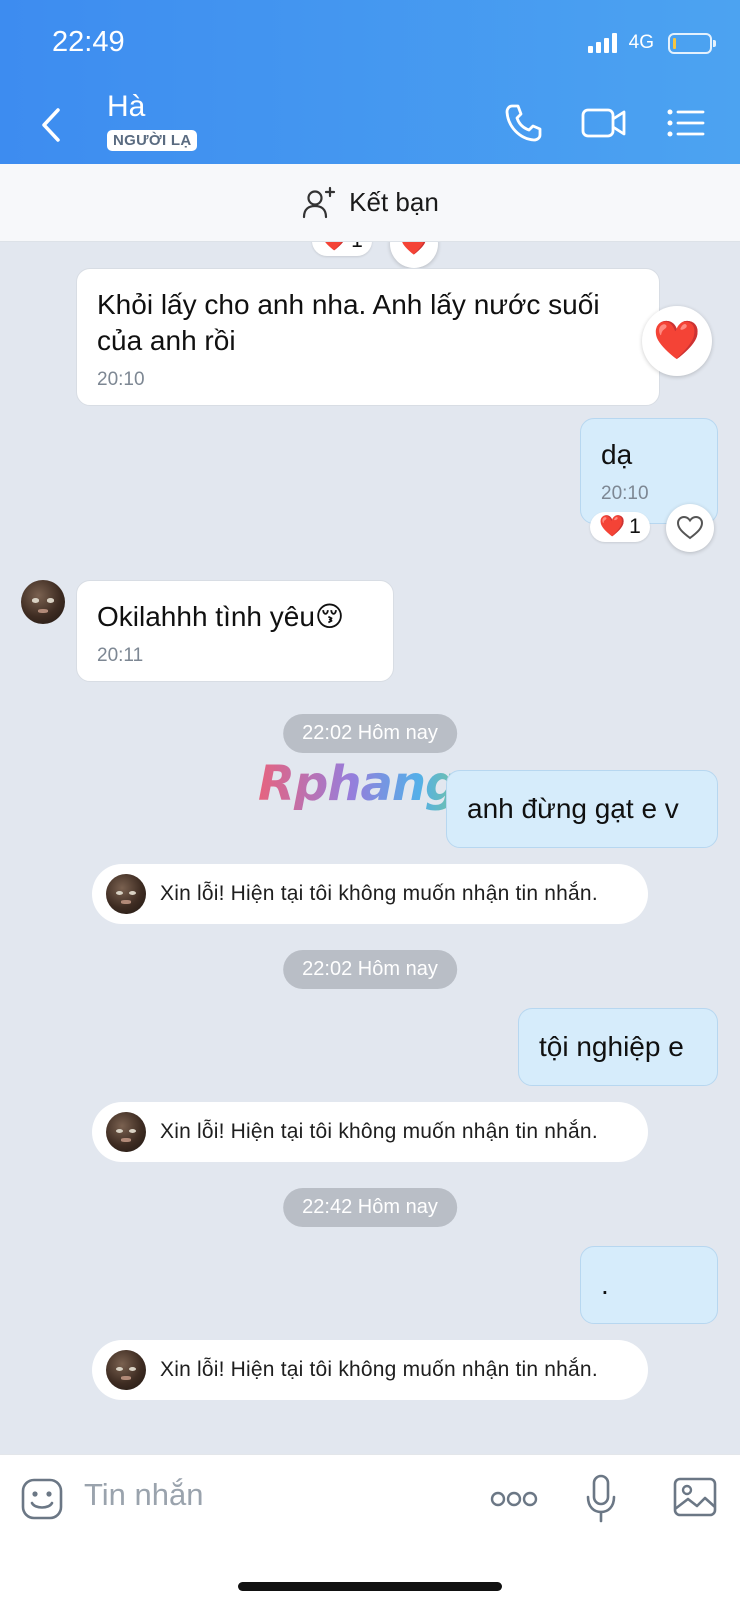 The height and width of the screenshot is (1600, 740). What do you see at coordinates (573, 808) in the screenshot?
I see `message-text: anh đừng gạt e v` at bounding box center [573, 808].